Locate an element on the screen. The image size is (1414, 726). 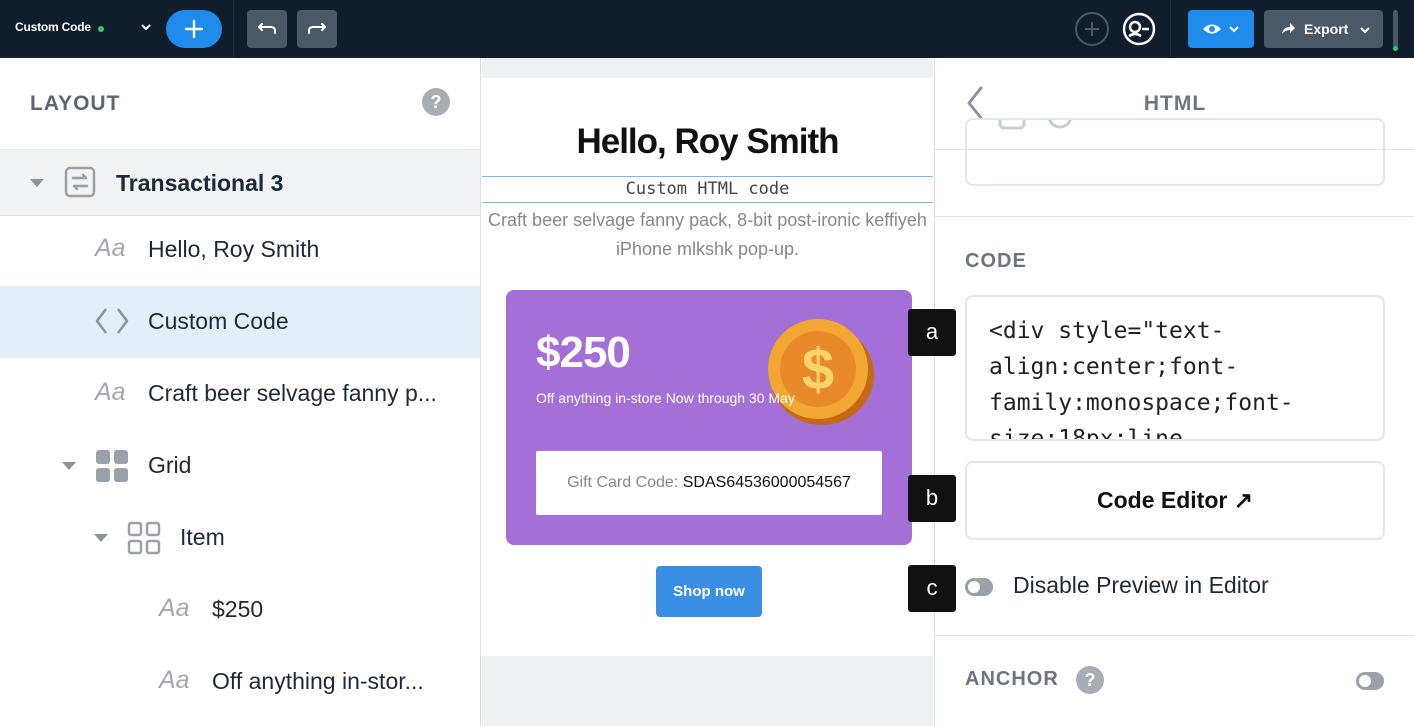
redo-icon is located at coordinates (317, 28).